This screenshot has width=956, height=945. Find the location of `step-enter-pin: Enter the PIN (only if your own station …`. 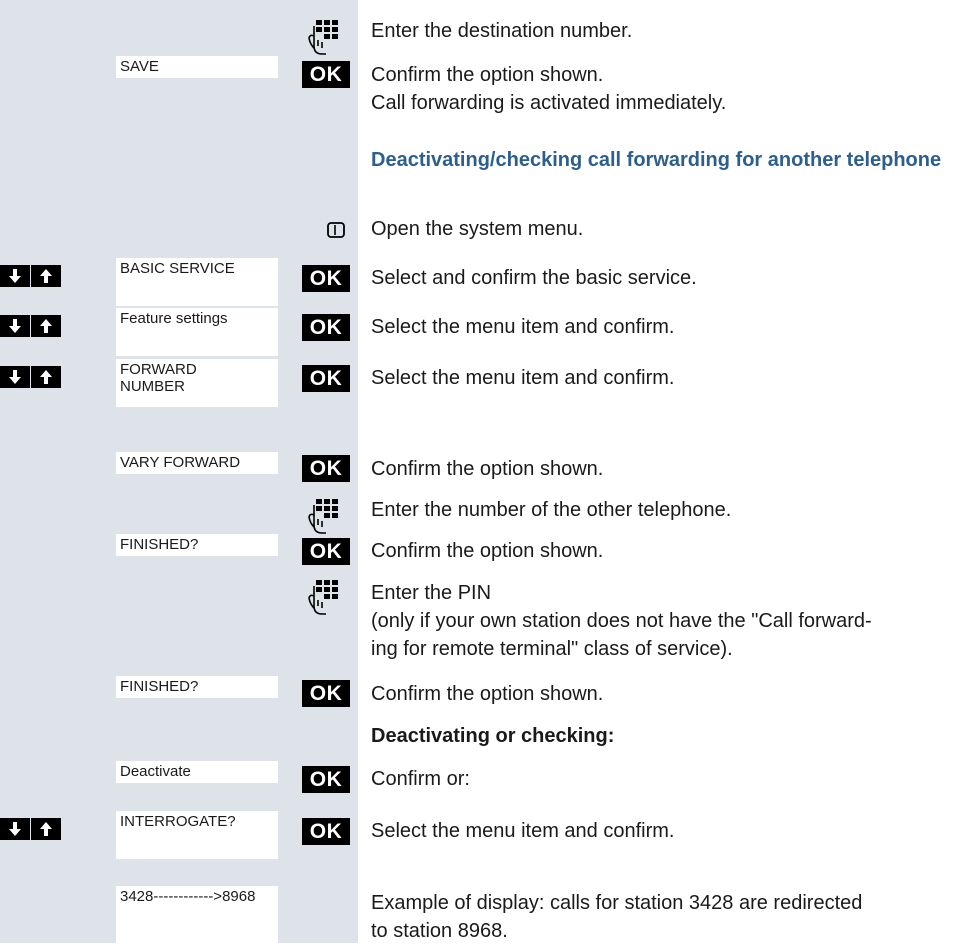

step-enter-pin: Enter the PIN (only if your own station … is located at coordinates (621, 621).